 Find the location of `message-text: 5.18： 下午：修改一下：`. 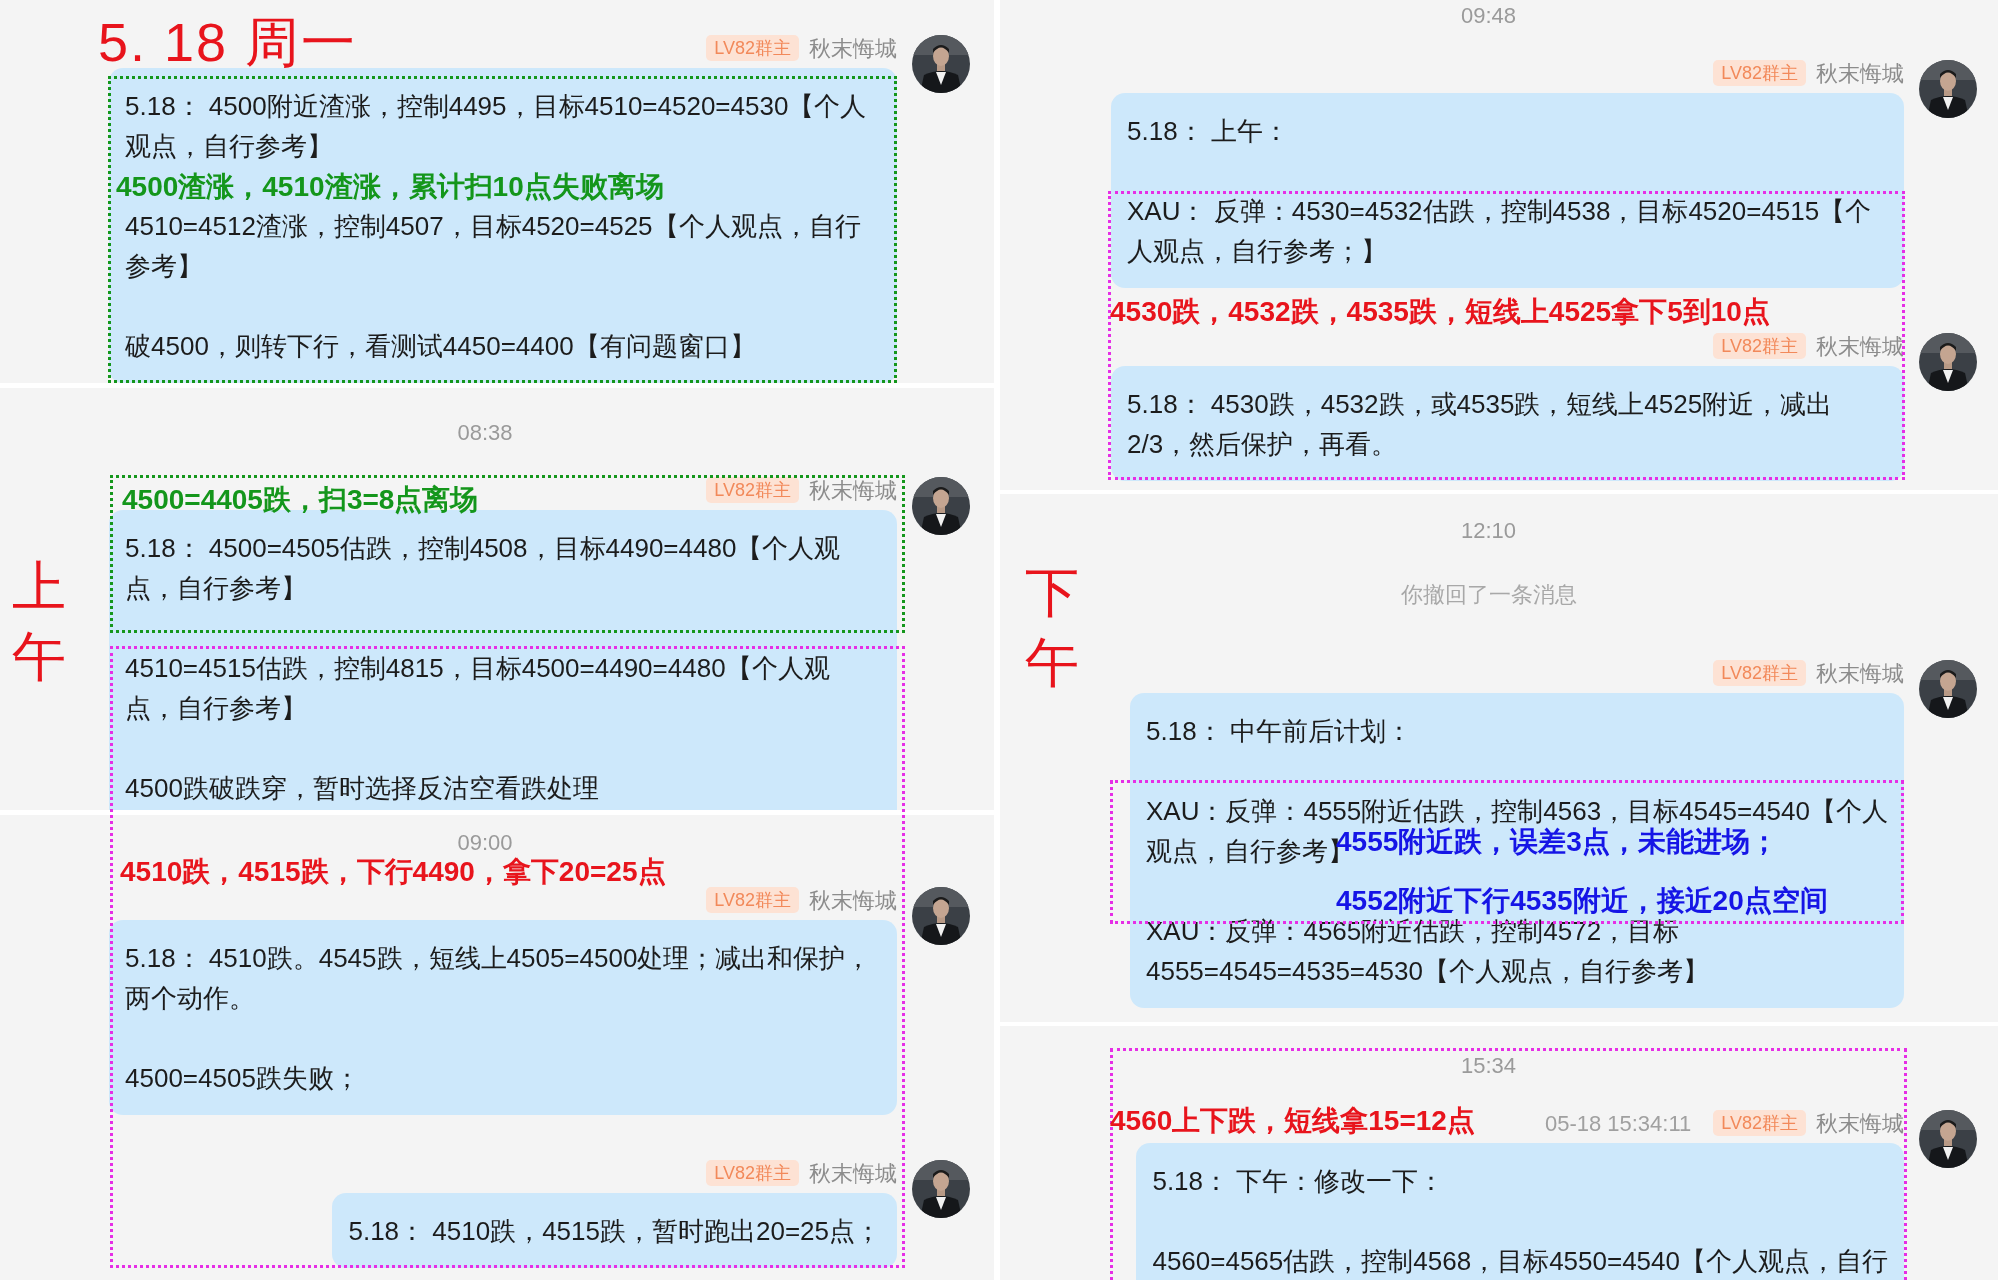

message-text: 5.18： 下午：修改一下： is located at coordinates (1299, 1181).